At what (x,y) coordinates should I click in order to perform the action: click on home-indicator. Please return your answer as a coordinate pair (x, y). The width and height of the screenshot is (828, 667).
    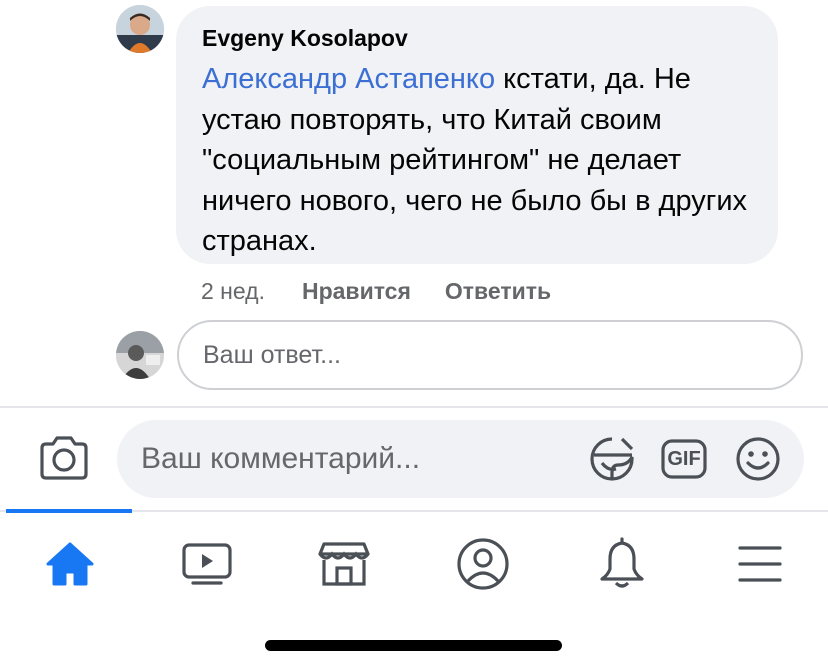
    Looking at the image, I should click on (413, 645).